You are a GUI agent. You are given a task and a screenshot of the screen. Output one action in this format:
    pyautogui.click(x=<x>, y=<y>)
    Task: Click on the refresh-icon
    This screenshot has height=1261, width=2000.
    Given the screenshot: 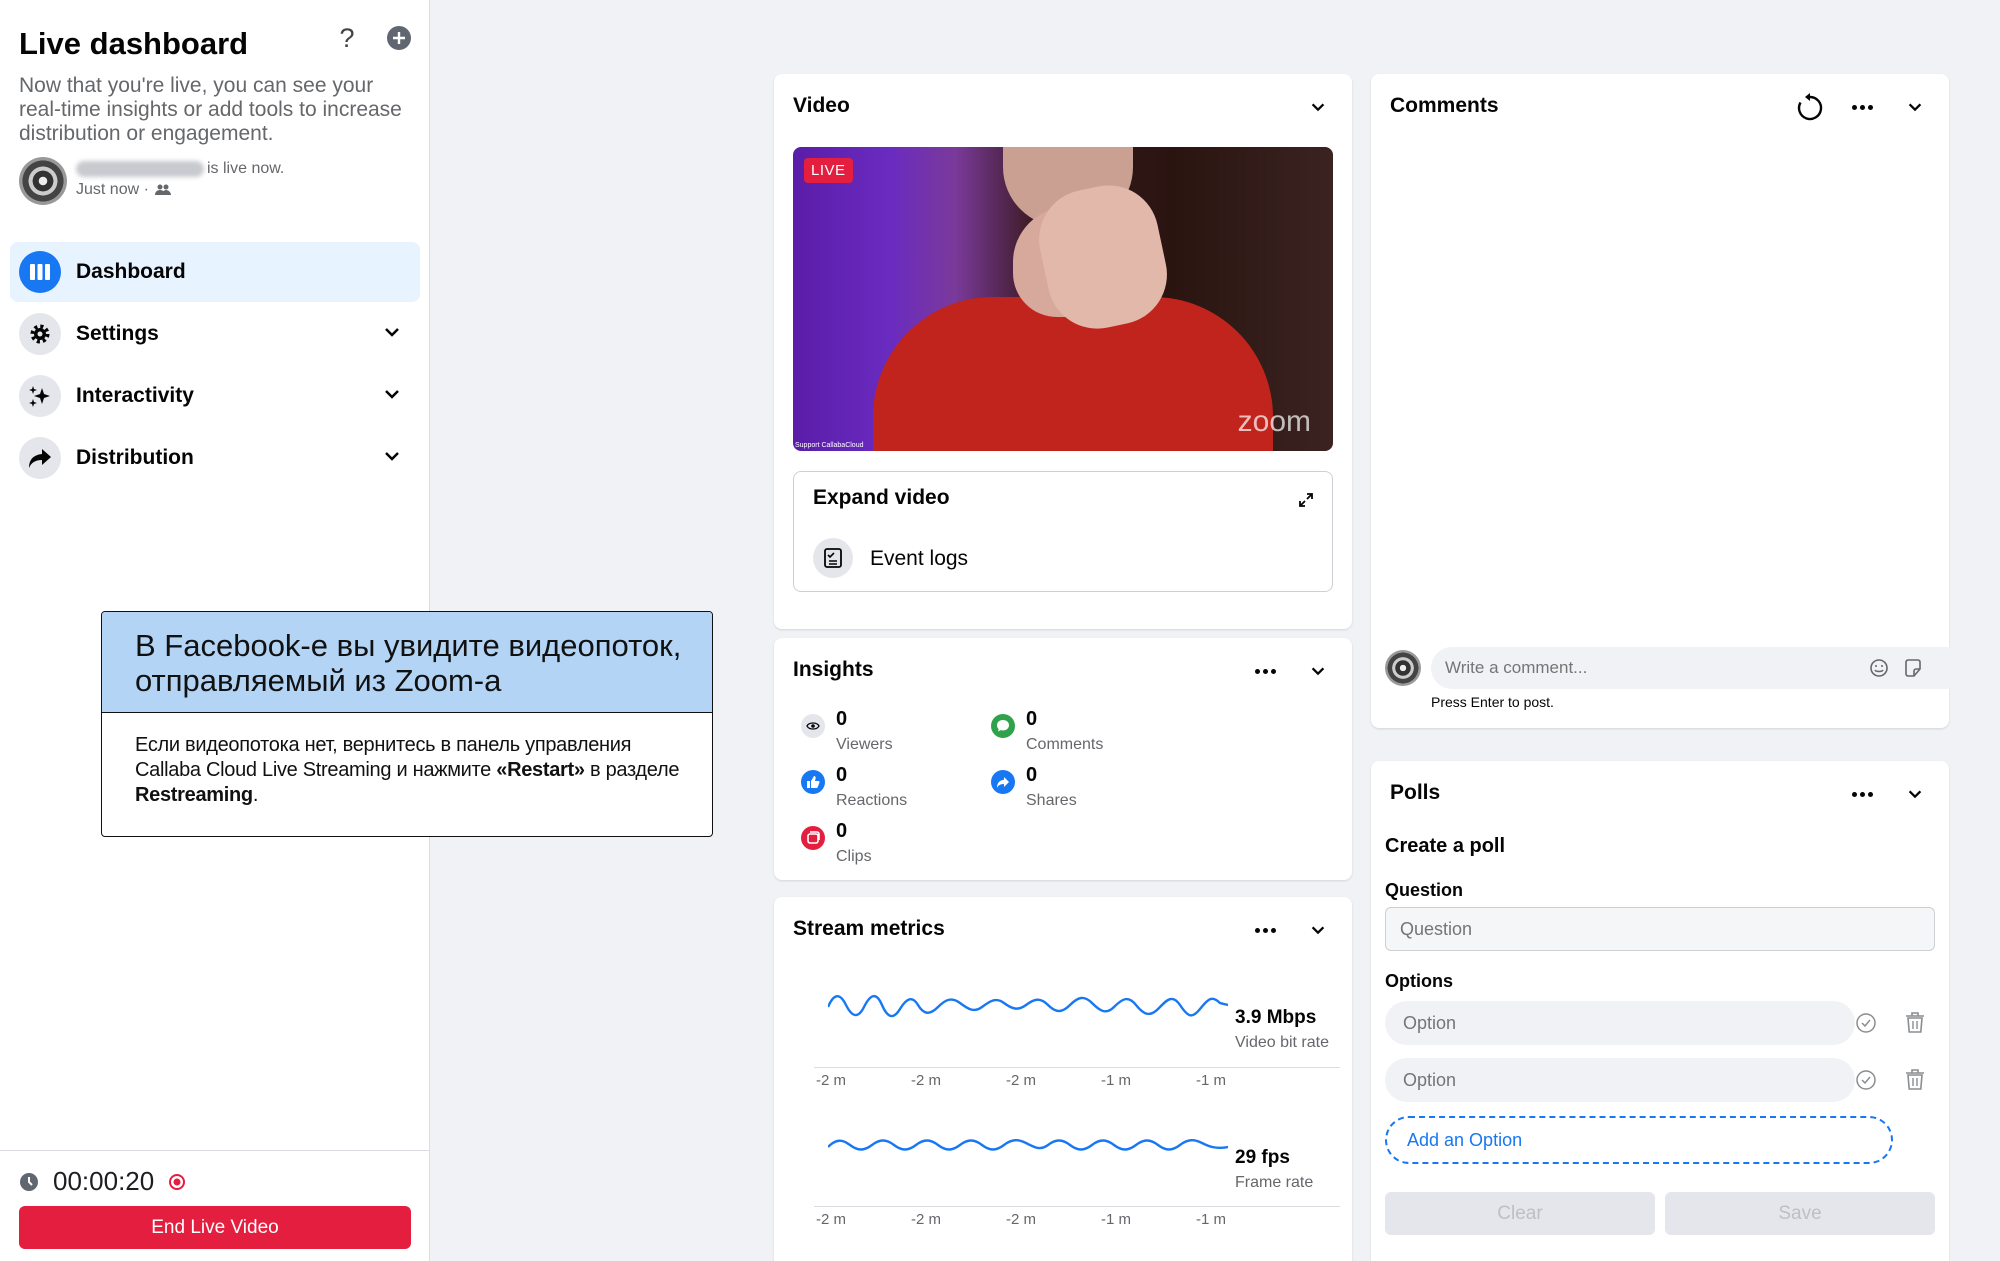 What is the action you would take?
    pyautogui.click(x=1810, y=108)
    